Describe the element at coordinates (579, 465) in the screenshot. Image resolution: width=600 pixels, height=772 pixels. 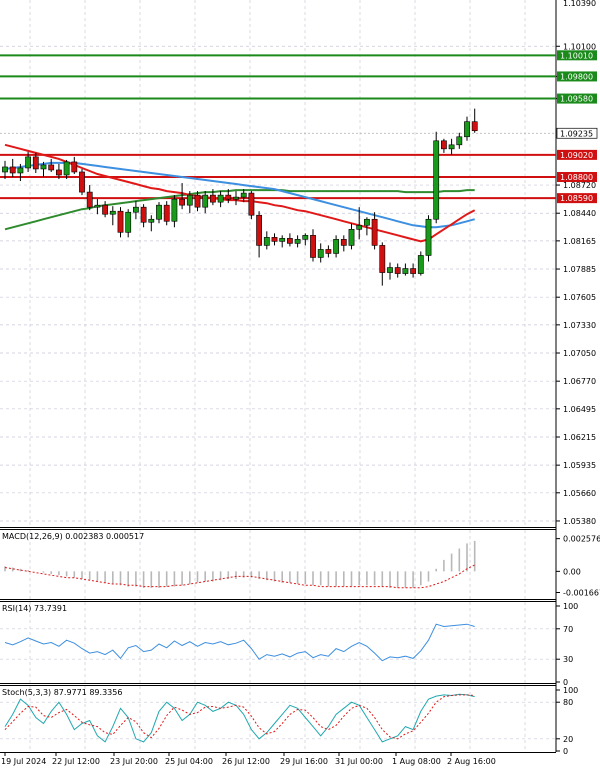
I see `price-tick-13: 1.05935` at that location.